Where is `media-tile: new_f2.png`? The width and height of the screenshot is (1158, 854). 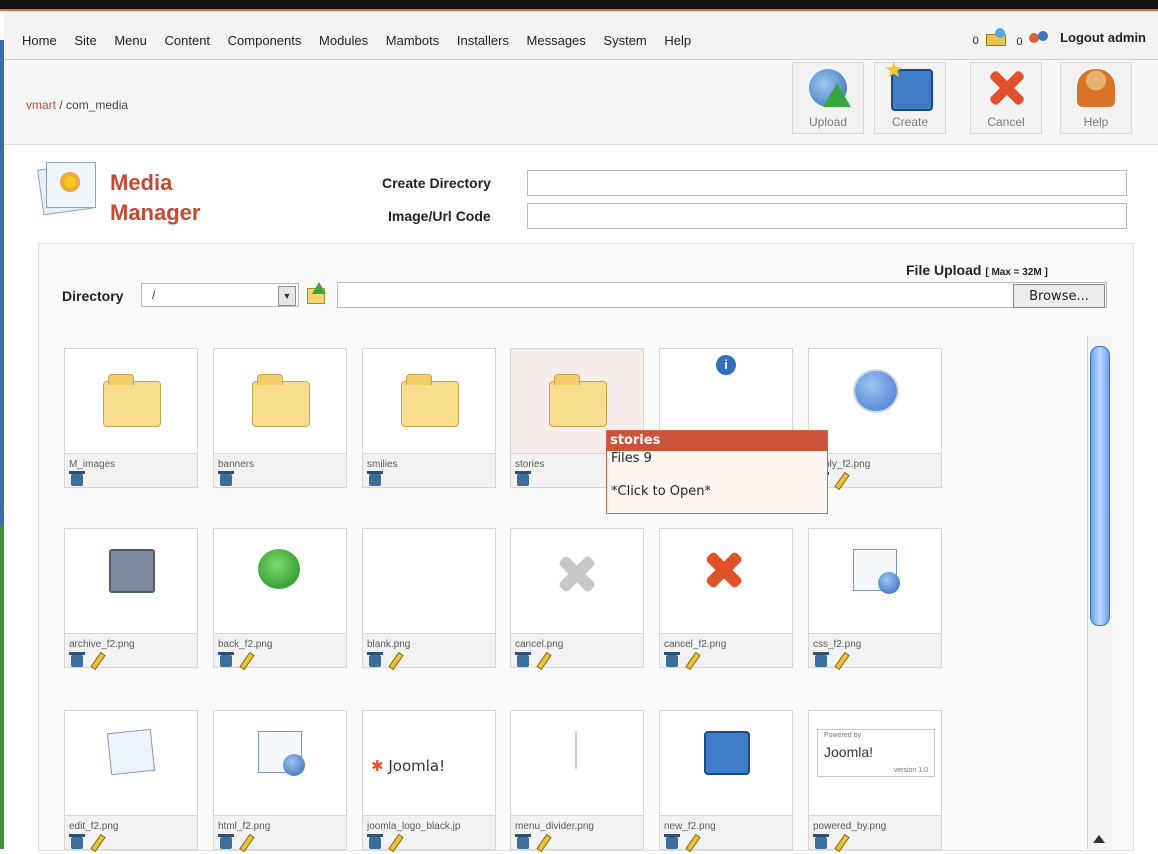
media-tile: new_f2.png is located at coordinates (726, 780).